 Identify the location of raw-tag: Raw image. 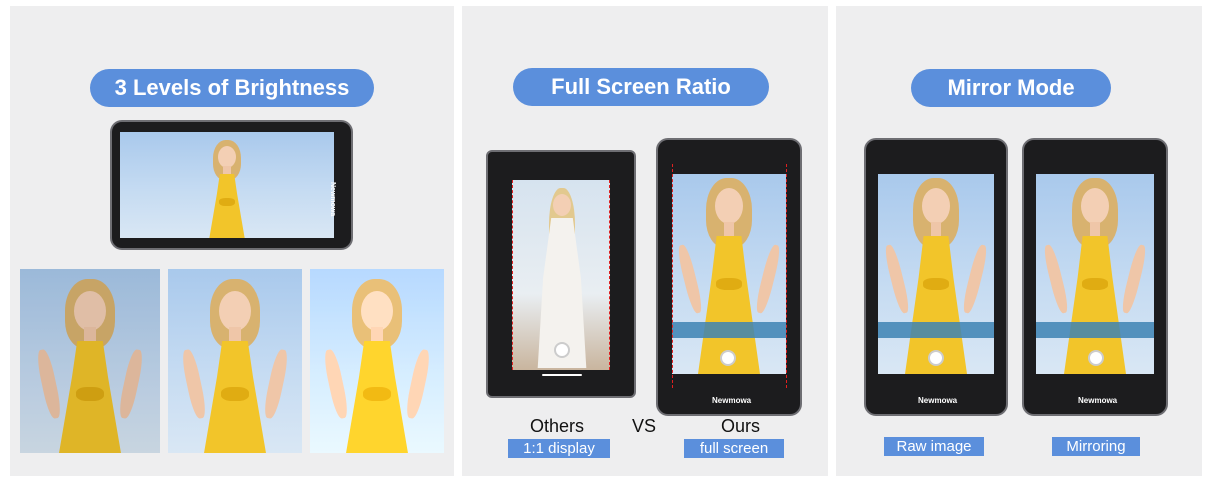
(934, 446).